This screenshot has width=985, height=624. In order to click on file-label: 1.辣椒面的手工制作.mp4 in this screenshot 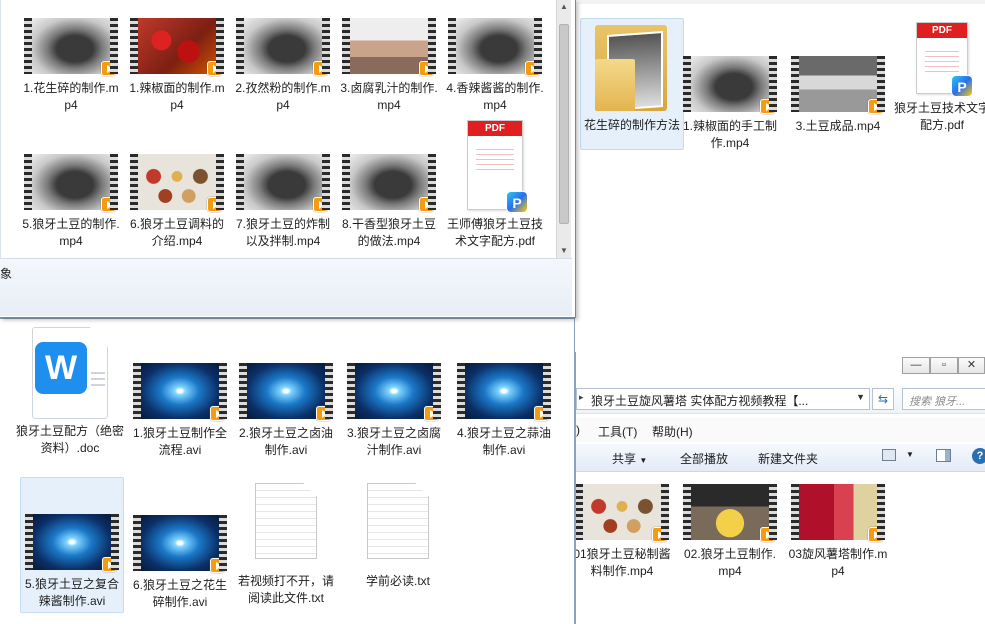, I will do `click(729, 134)`.